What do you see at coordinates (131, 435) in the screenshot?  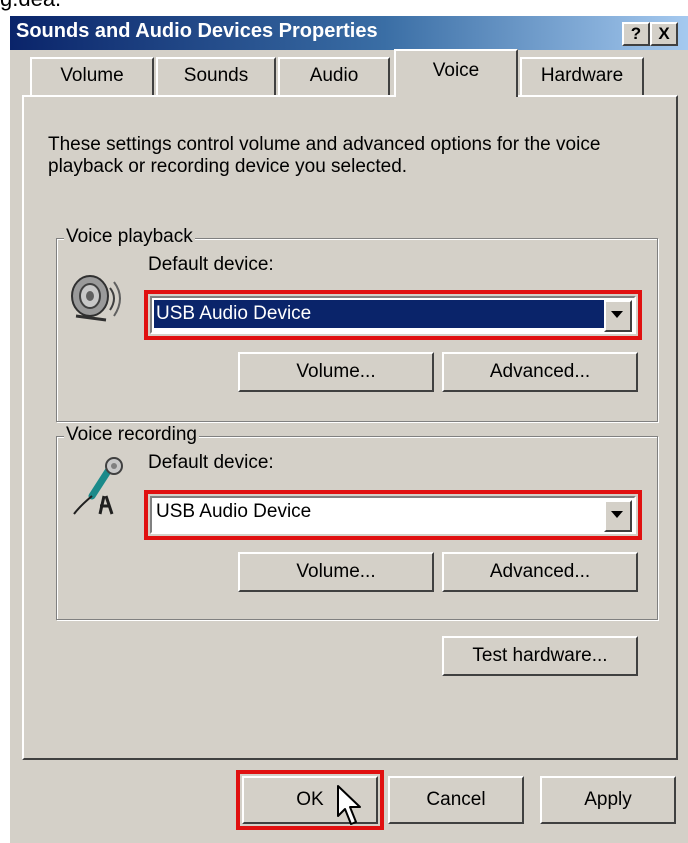 I see `voice-recording-label: Voice recording` at bounding box center [131, 435].